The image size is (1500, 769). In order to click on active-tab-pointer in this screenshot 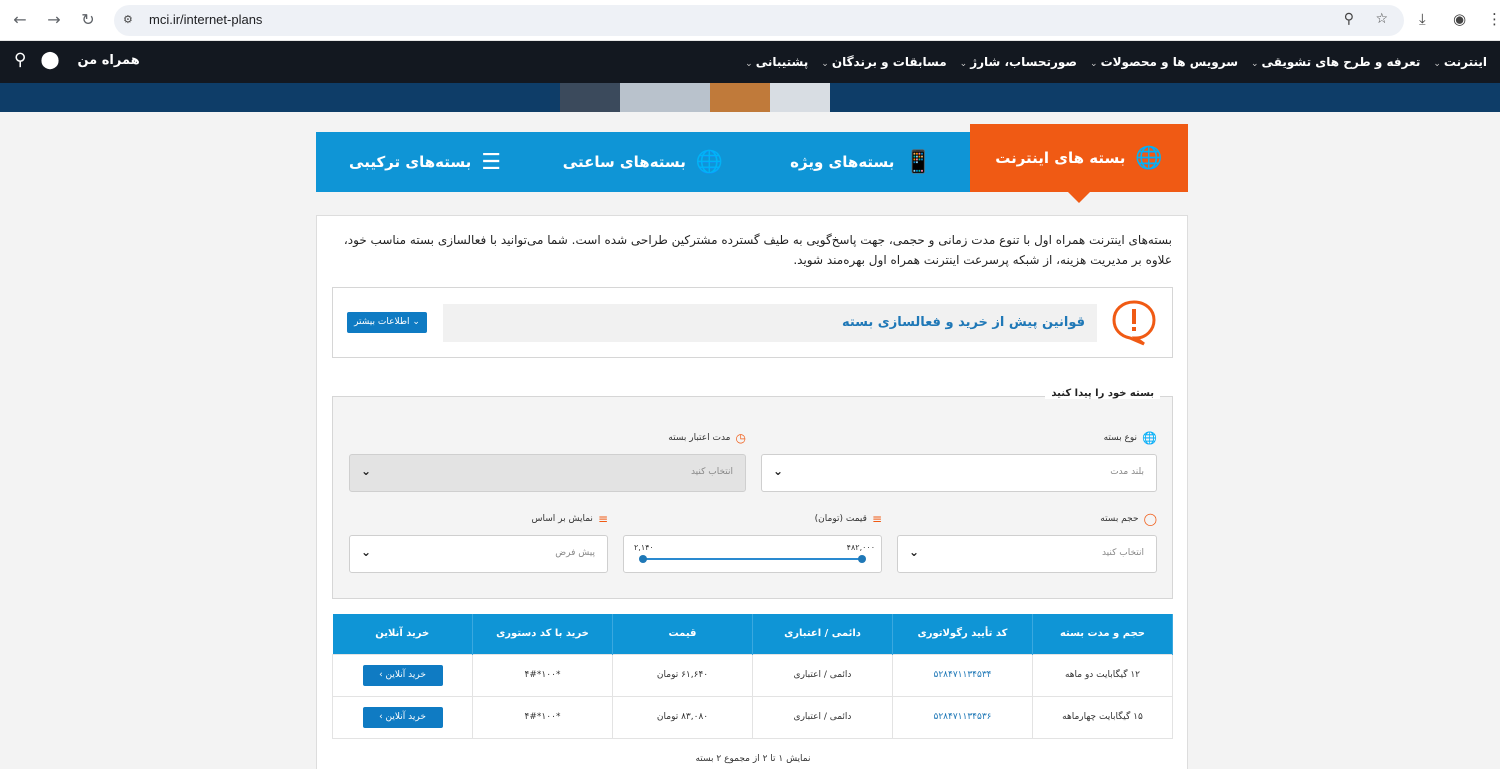, I will do `click(1079, 197)`.